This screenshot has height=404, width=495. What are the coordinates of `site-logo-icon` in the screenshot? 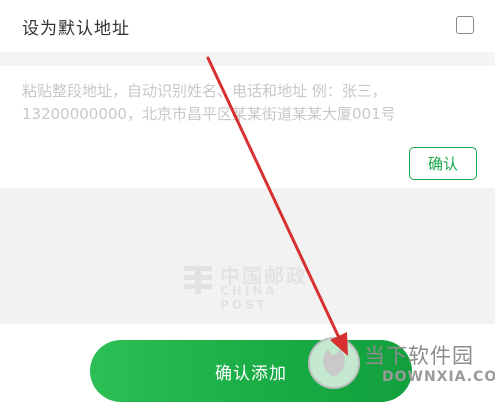 It's located at (334, 363).